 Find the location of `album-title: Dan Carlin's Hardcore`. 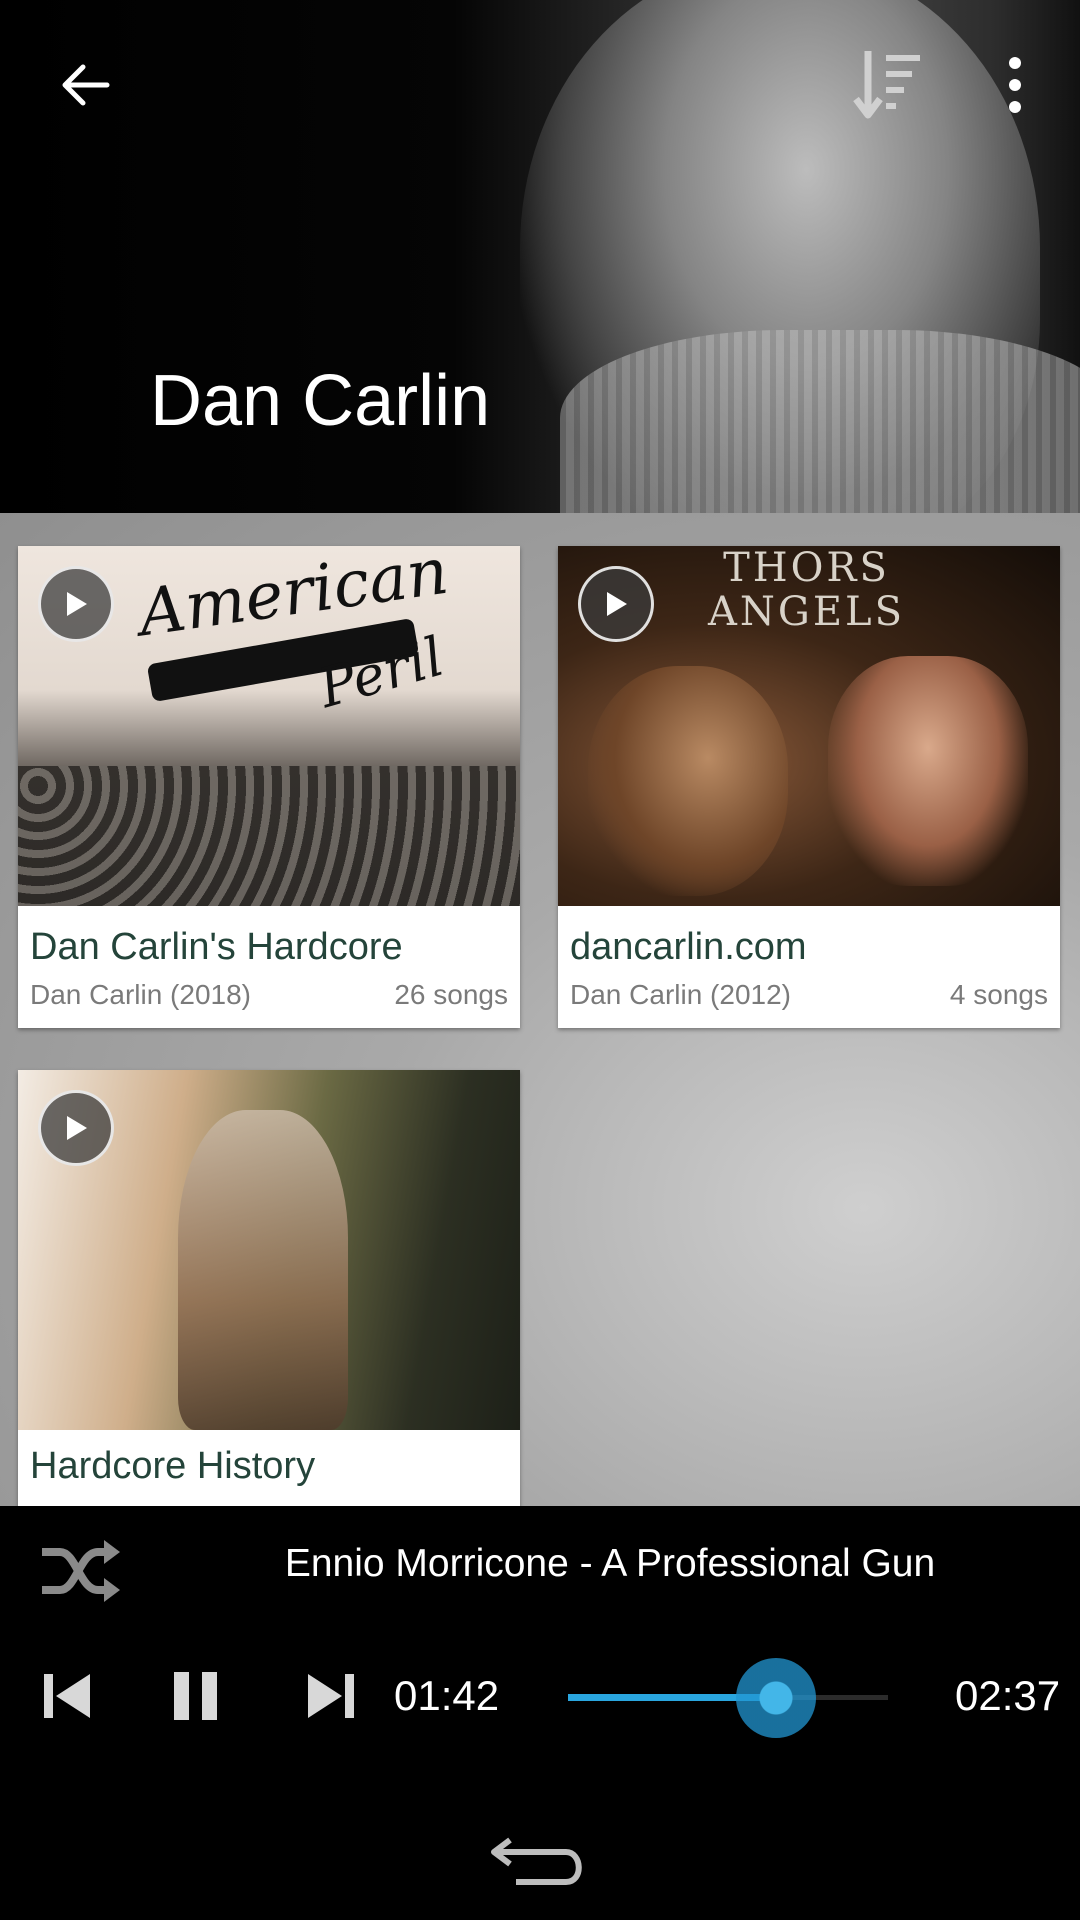

album-title: Dan Carlin's Hardcore is located at coordinates (216, 947).